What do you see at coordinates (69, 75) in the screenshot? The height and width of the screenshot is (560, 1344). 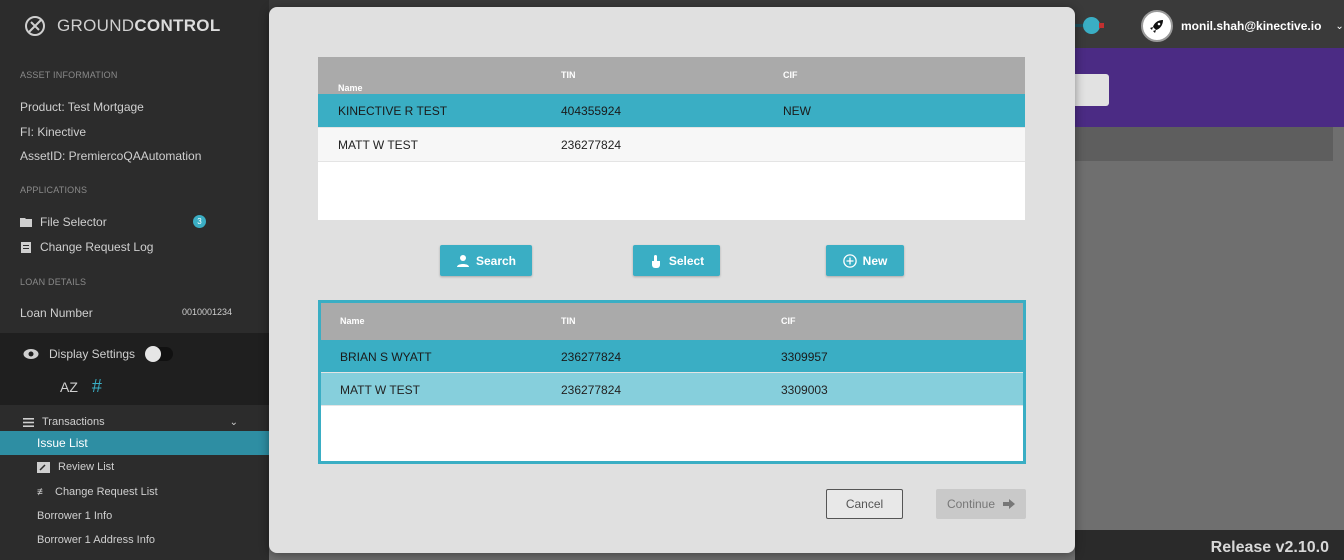 I see `asset-info-title: ASSET INFORMATION` at bounding box center [69, 75].